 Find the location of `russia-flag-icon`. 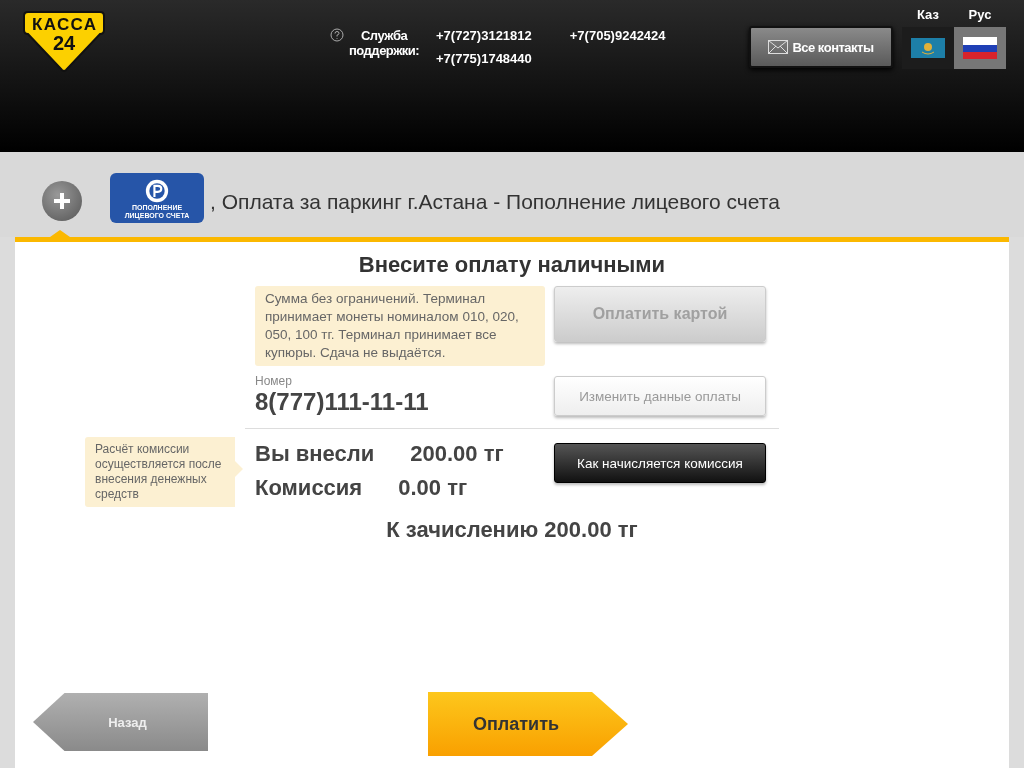

russia-flag-icon is located at coordinates (980, 48).